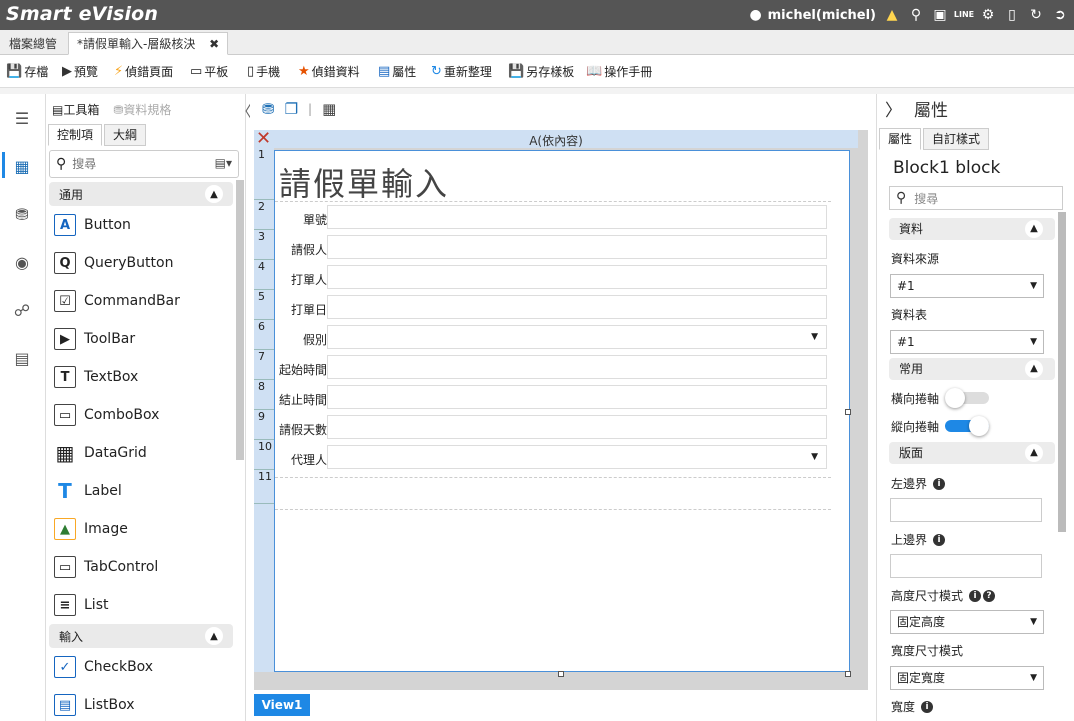 Image resolution: width=1074 pixels, height=721 pixels. I want to click on gear-icon: ⚙, so click(988, 15).